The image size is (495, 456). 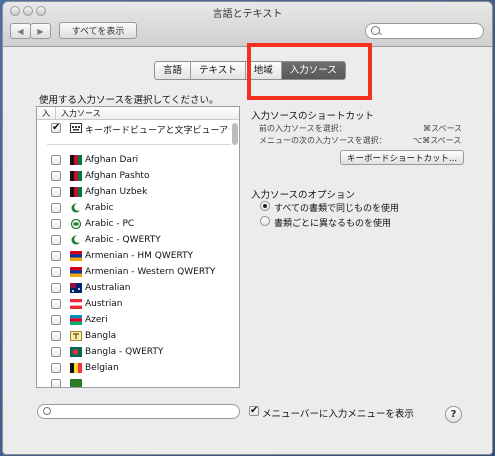 I want to click on list-item: Arabic - QWERTY, so click(x=133, y=241).